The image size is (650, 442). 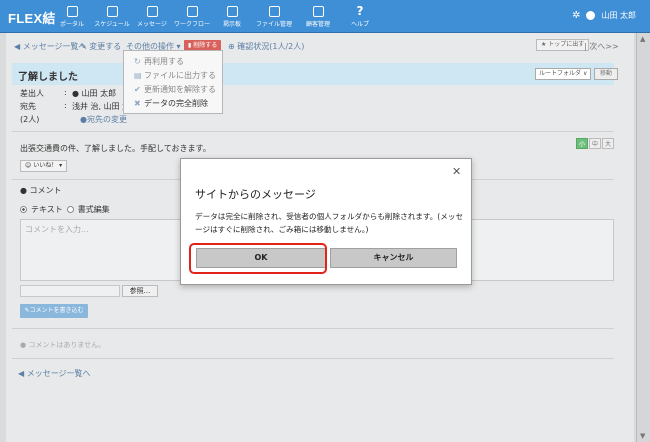 What do you see at coordinates (258, 258) in the screenshot?
I see `ok-highlight-annotation` at bounding box center [258, 258].